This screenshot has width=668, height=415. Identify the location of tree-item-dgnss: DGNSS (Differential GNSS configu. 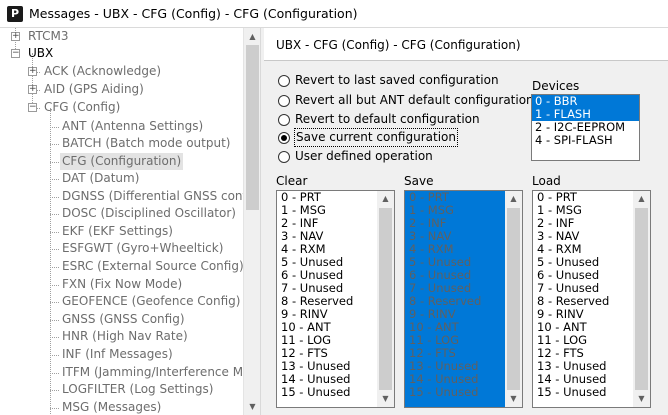
(121, 196).